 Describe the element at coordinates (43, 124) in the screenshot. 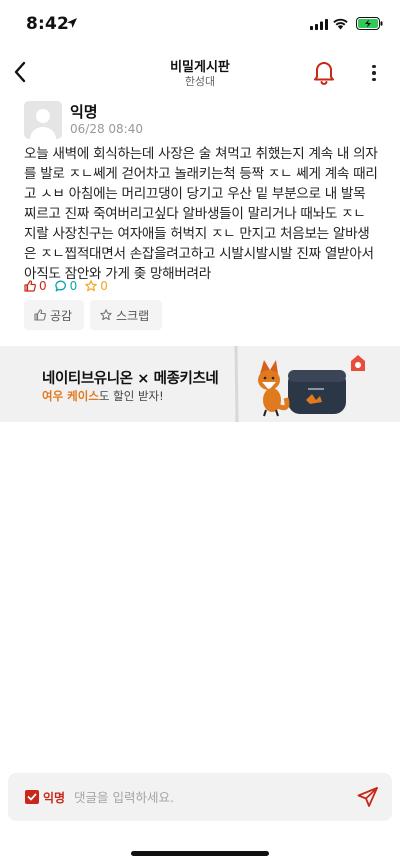

I see `default-profile-icon` at that location.